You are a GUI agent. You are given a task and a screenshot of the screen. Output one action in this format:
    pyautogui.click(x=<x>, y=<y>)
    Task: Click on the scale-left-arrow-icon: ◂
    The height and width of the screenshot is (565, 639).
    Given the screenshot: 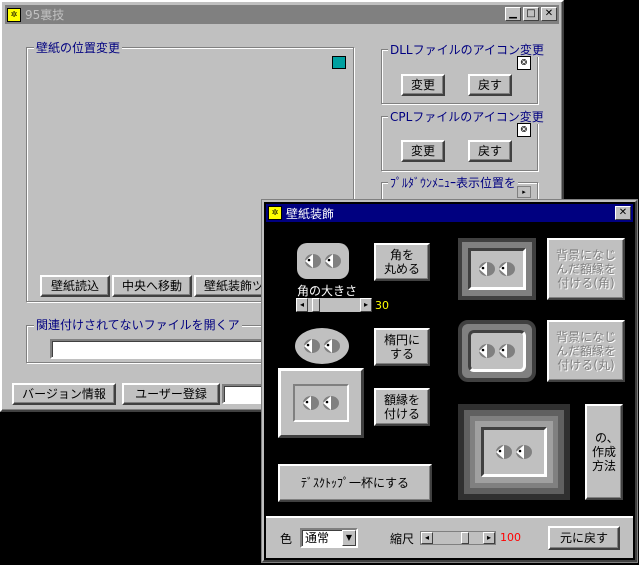 What is the action you would take?
    pyautogui.click(x=427, y=538)
    